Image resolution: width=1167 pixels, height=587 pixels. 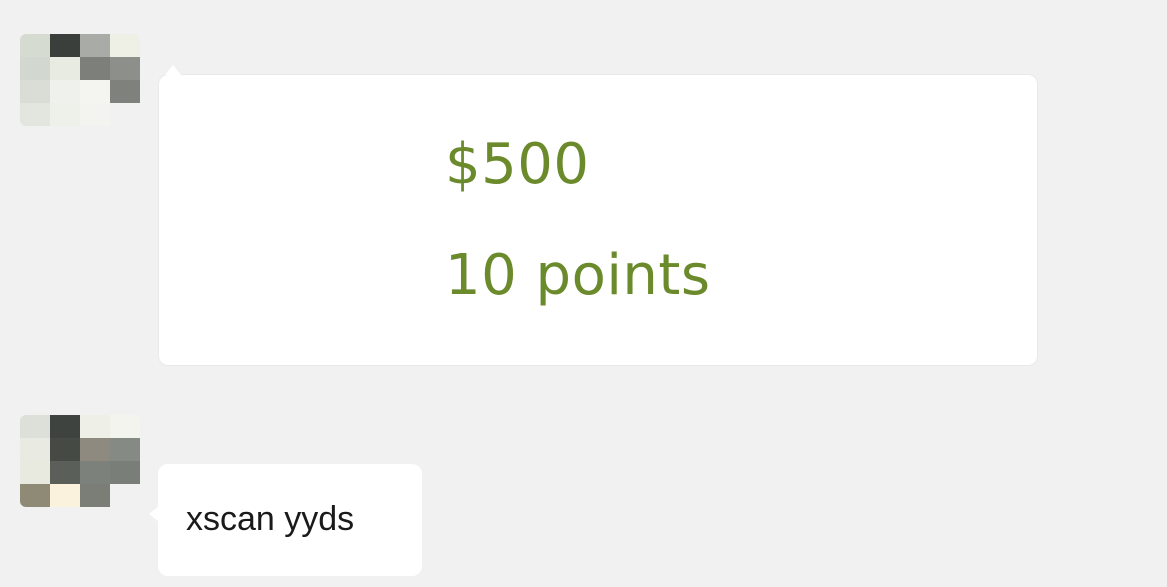 What do you see at coordinates (270, 519) in the screenshot?
I see `message-text: xscan yyds` at bounding box center [270, 519].